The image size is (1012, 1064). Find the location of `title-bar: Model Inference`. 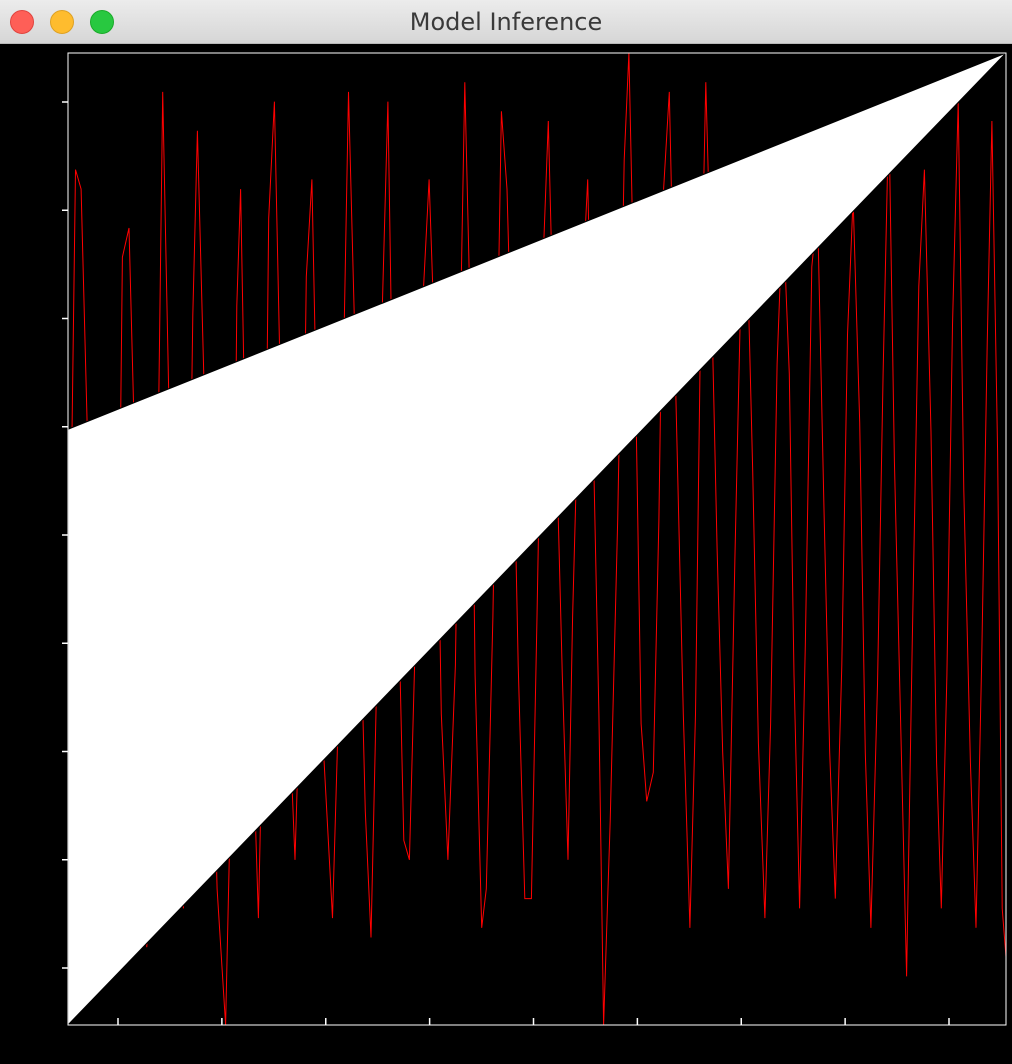

title-bar: Model Inference is located at coordinates (506, 22).